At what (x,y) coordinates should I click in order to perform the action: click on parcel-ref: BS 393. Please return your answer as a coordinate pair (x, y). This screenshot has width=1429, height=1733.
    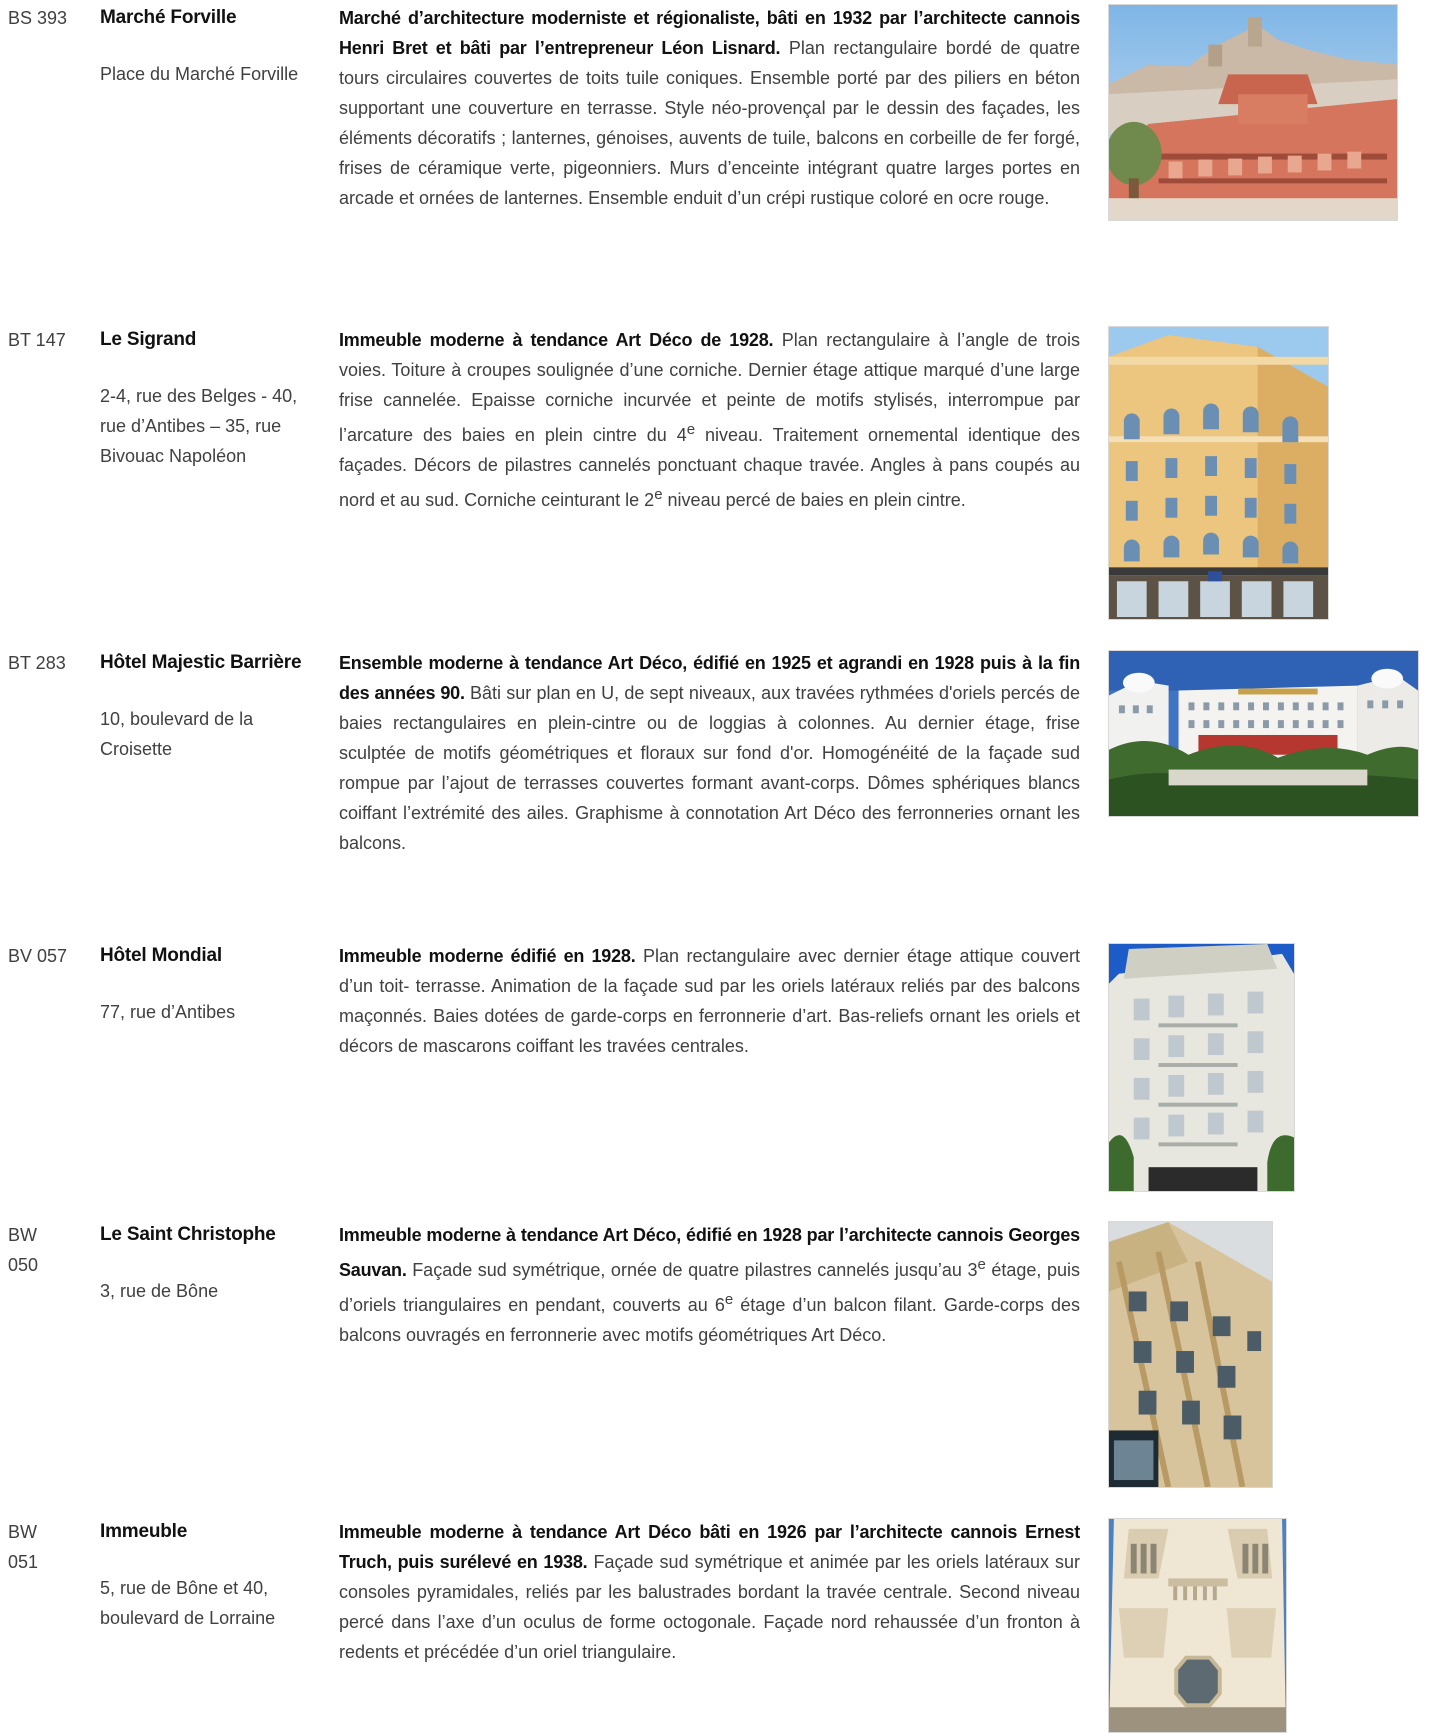
    Looking at the image, I should click on (38, 18).